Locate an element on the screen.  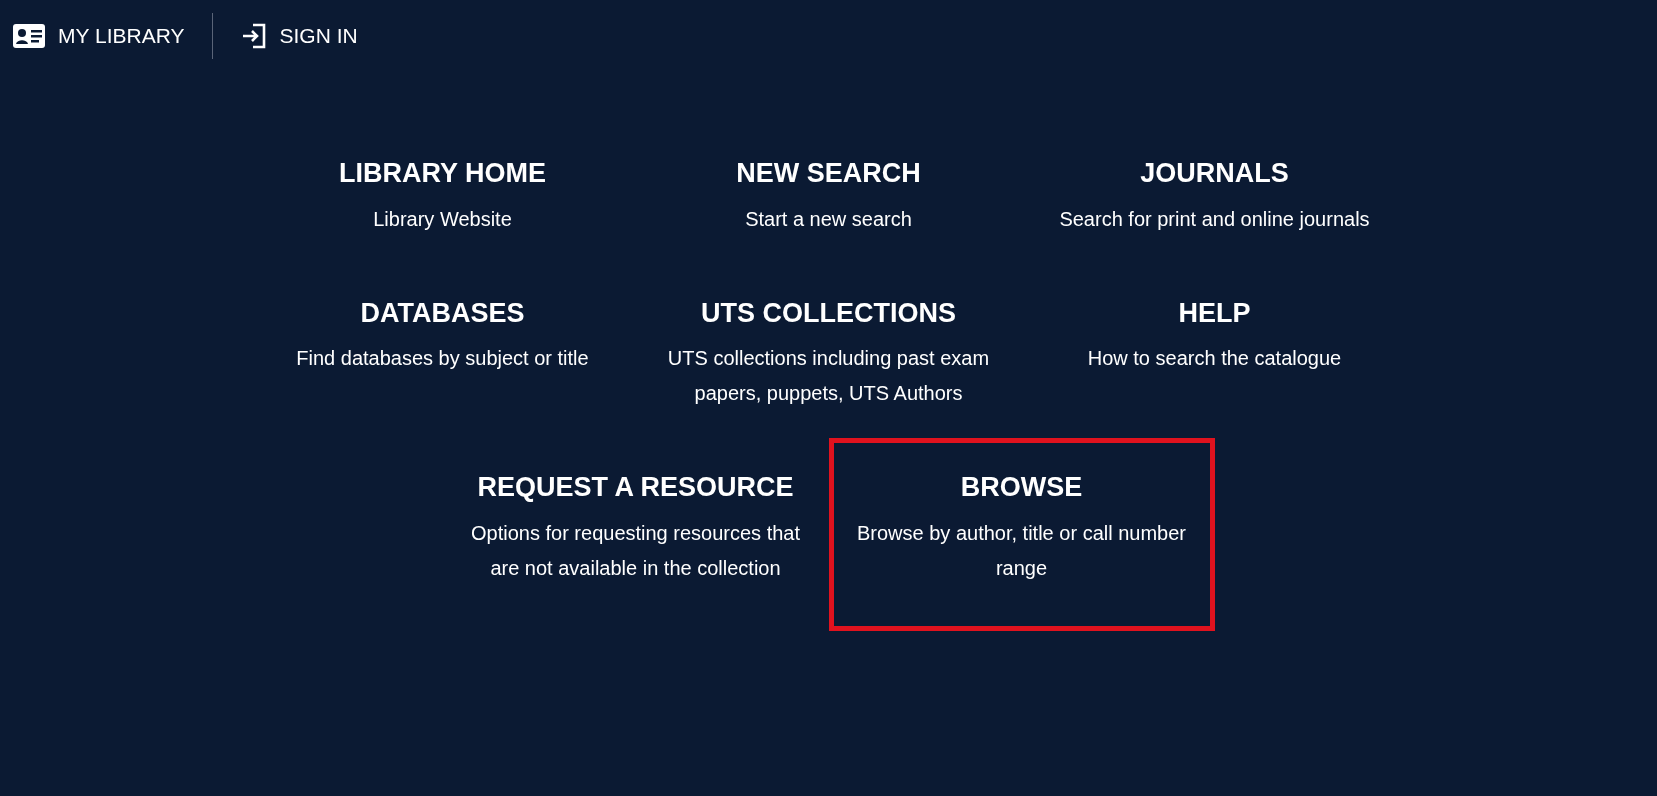
menu-item-title: HELP is located at coordinates (1214, 313).